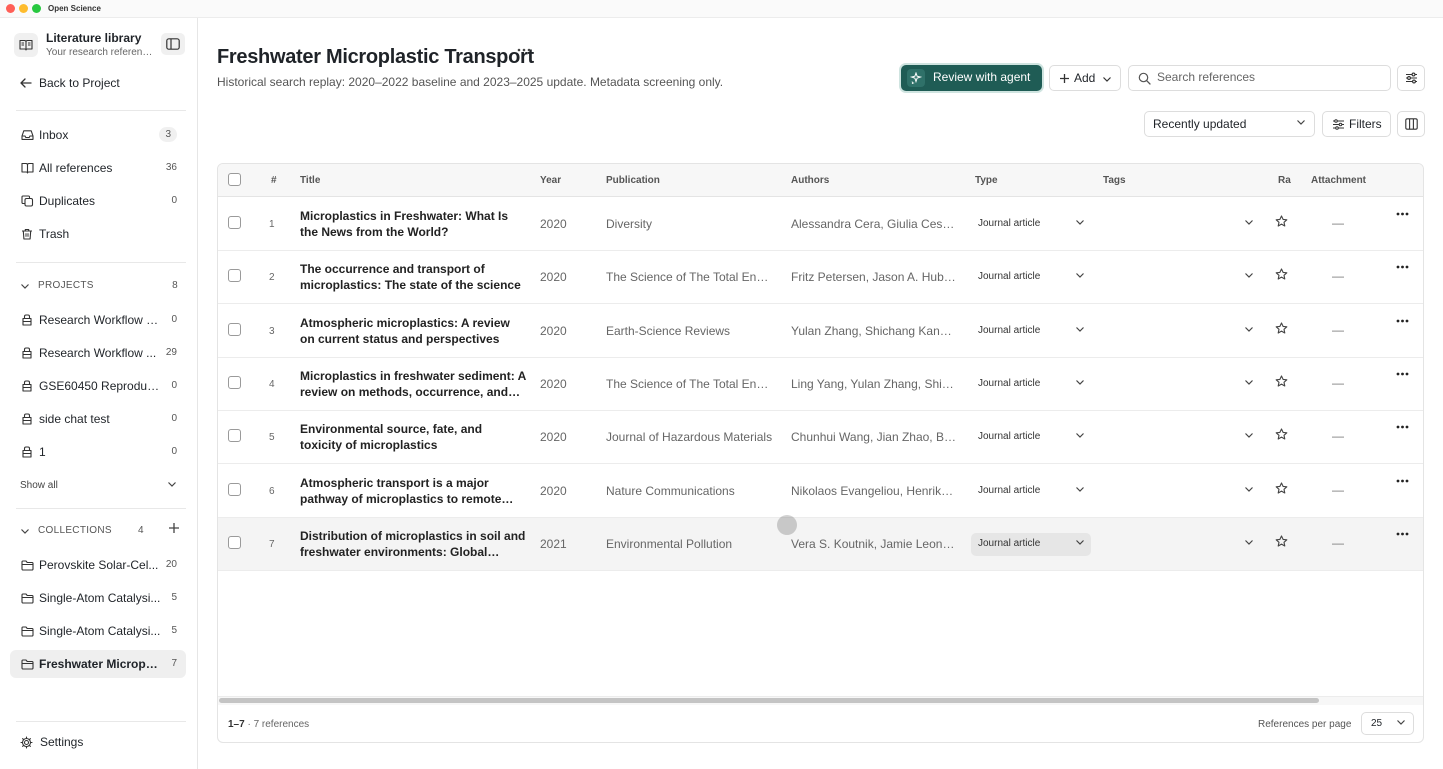 The height and width of the screenshot is (769, 1443). I want to click on sort-select: Recently updated, so click(1229, 124).